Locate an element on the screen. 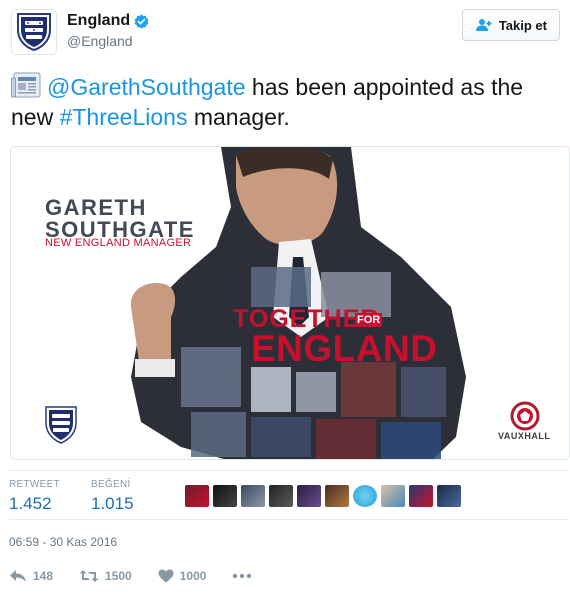 Image resolution: width=570 pixels, height=595 pixels. newspaper-icon is located at coordinates (26, 85).